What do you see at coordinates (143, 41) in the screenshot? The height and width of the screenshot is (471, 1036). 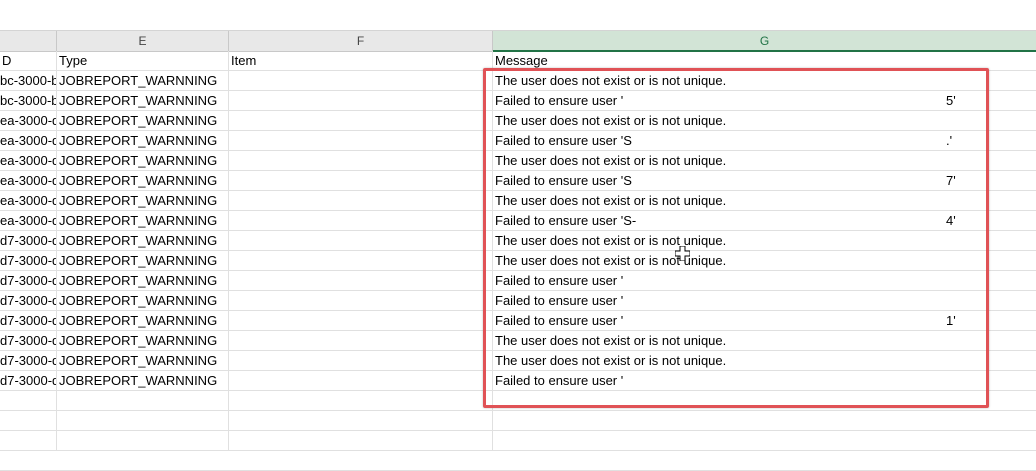 I see `column-header-e: E` at bounding box center [143, 41].